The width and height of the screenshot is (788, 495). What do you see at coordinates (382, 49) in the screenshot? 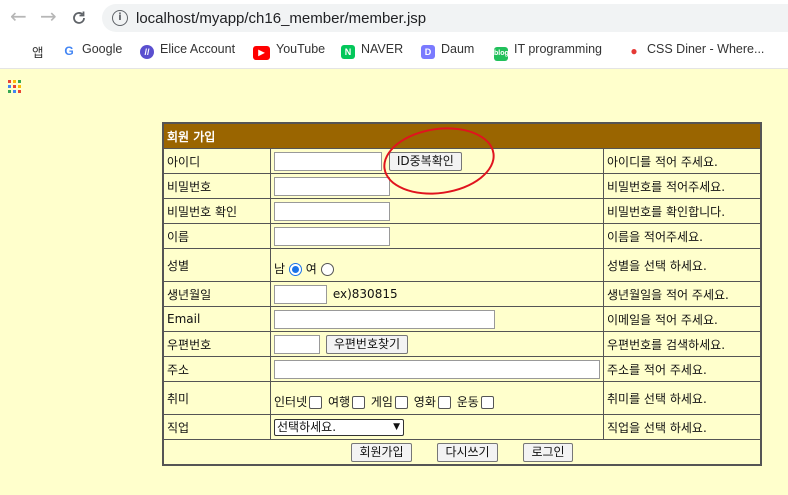
I see `bookmark-label: NAVER` at bounding box center [382, 49].